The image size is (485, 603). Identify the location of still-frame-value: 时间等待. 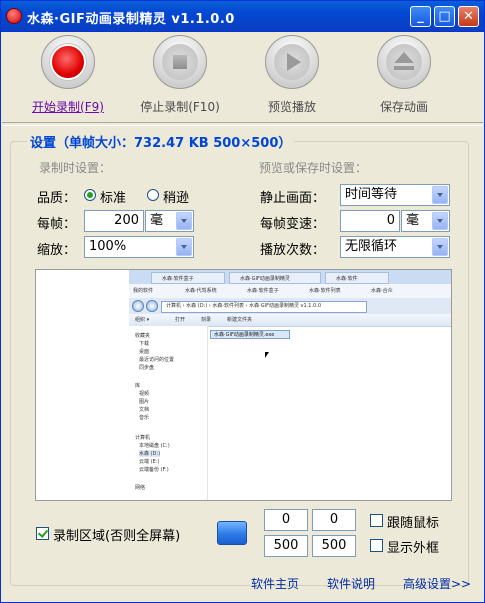
(371, 194).